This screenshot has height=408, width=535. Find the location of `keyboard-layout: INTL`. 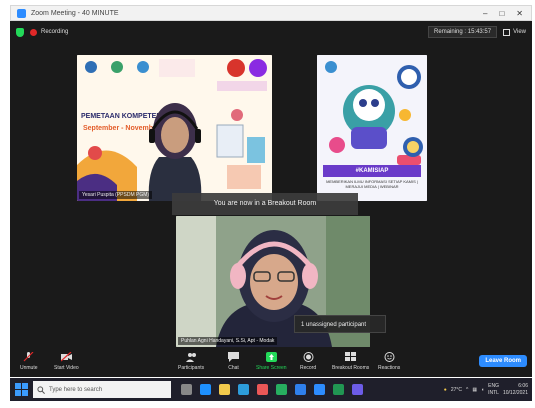

keyboard-layout: INTL is located at coordinates (493, 392).